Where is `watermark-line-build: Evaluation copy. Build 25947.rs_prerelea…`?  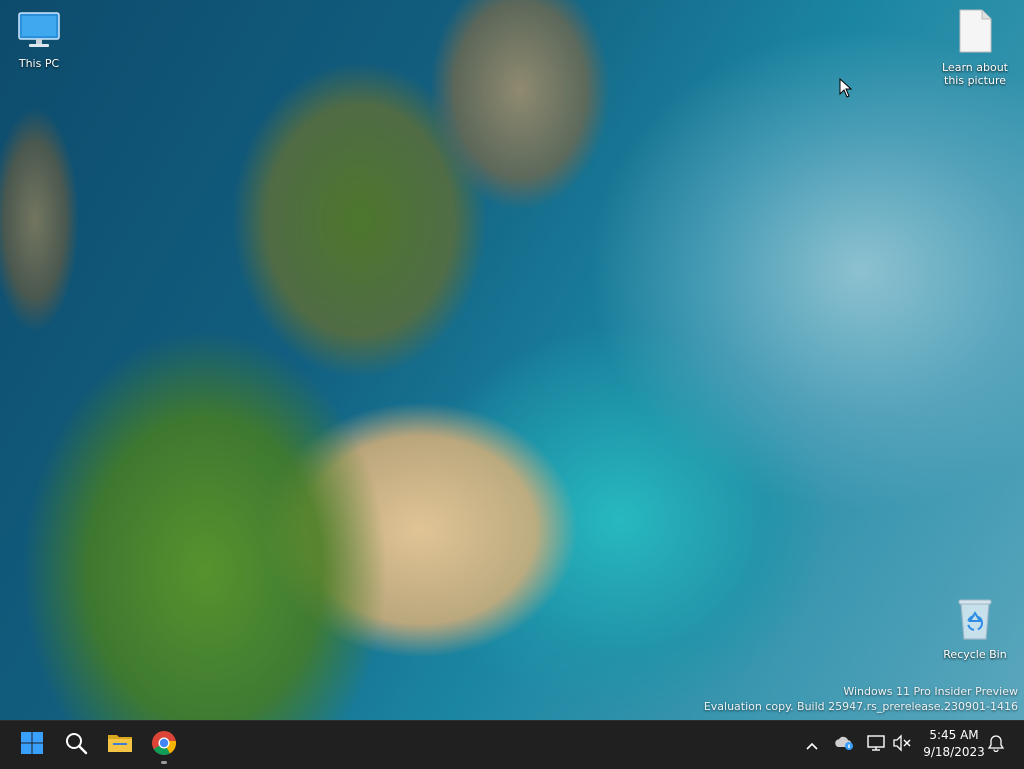 watermark-line-build: Evaluation copy. Build 25947.rs_prerelea… is located at coordinates (860, 706).